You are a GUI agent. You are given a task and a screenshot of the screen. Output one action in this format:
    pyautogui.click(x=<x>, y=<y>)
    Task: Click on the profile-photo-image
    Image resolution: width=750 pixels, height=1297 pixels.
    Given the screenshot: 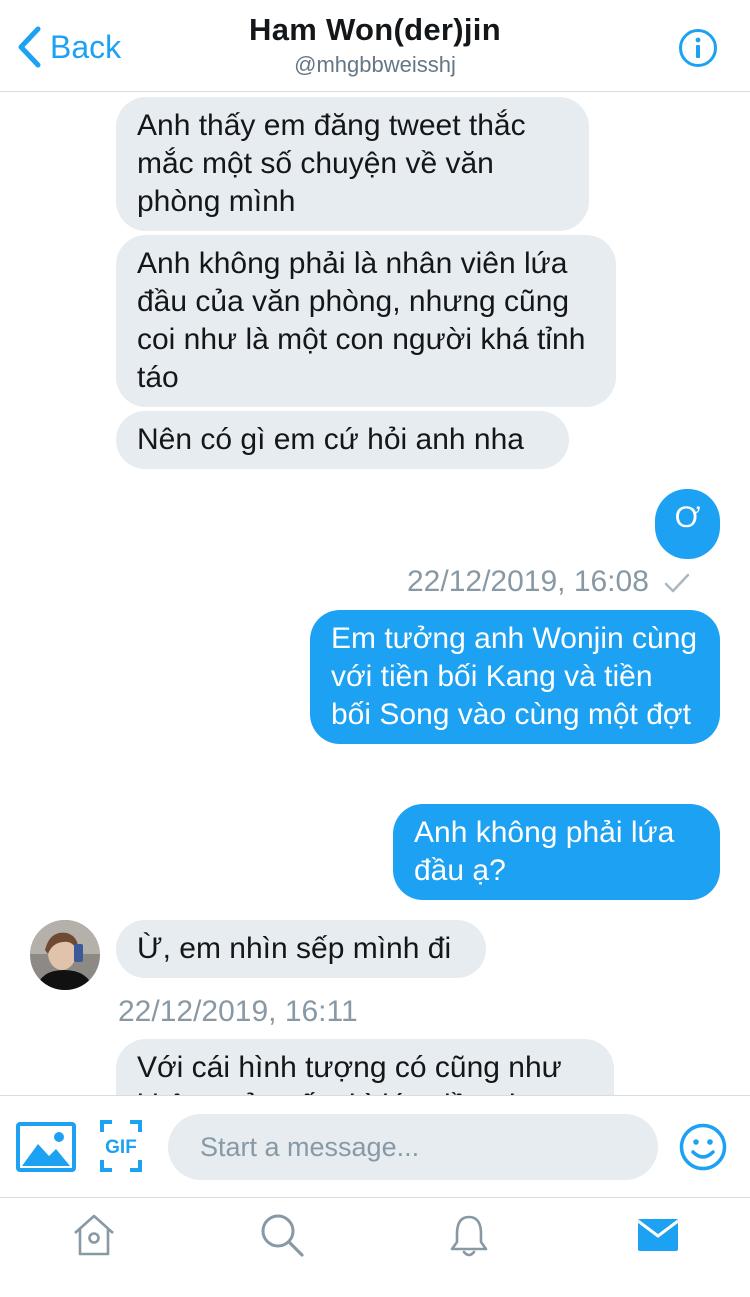 What is the action you would take?
    pyautogui.click(x=65, y=955)
    